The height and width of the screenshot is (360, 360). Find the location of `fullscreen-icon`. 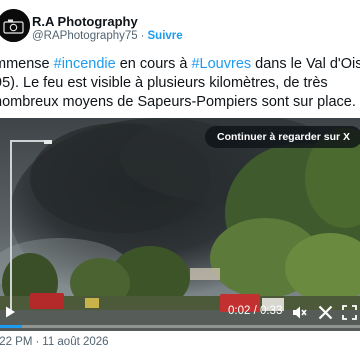

fullscreen-icon is located at coordinates (349, 312).